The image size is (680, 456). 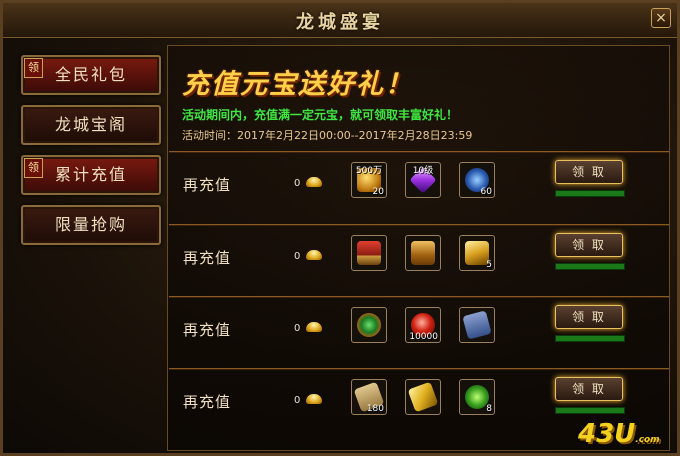 What do you see at coordinates (369, 397) in the screenshot?
I see `reward-item-slot: 180` at bounding box center [369, 397].